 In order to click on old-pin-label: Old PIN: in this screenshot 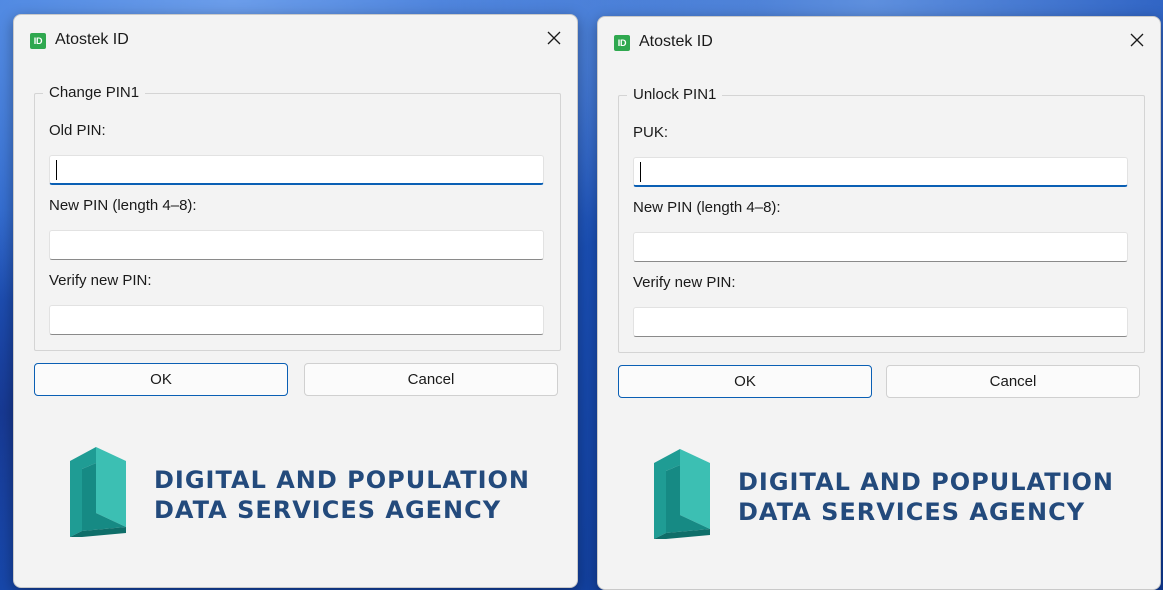, I will do `click(77, 130)`.